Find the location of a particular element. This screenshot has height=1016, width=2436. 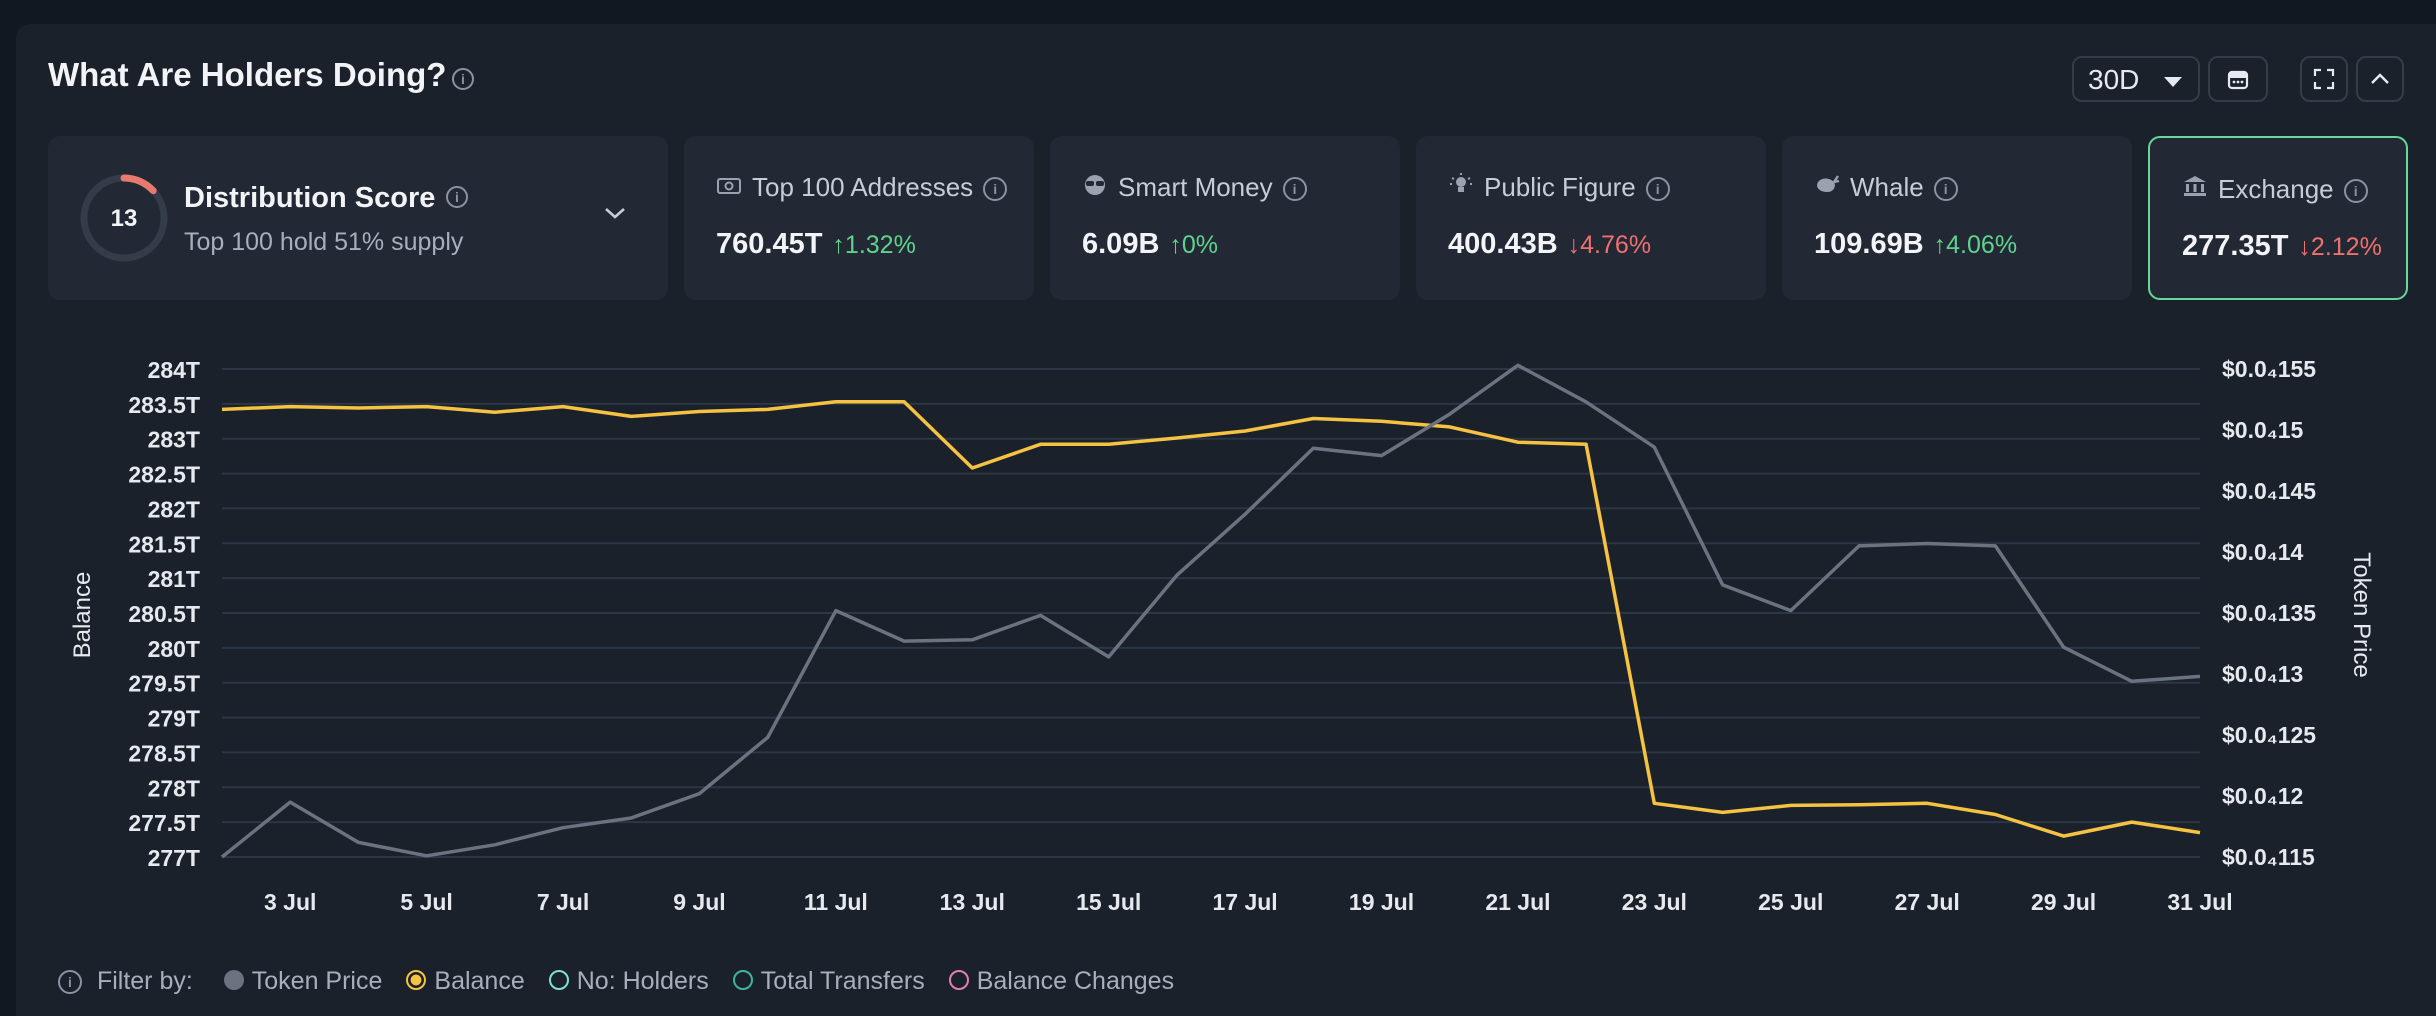

fullscreen-button is located at coordinates (2324, 79).